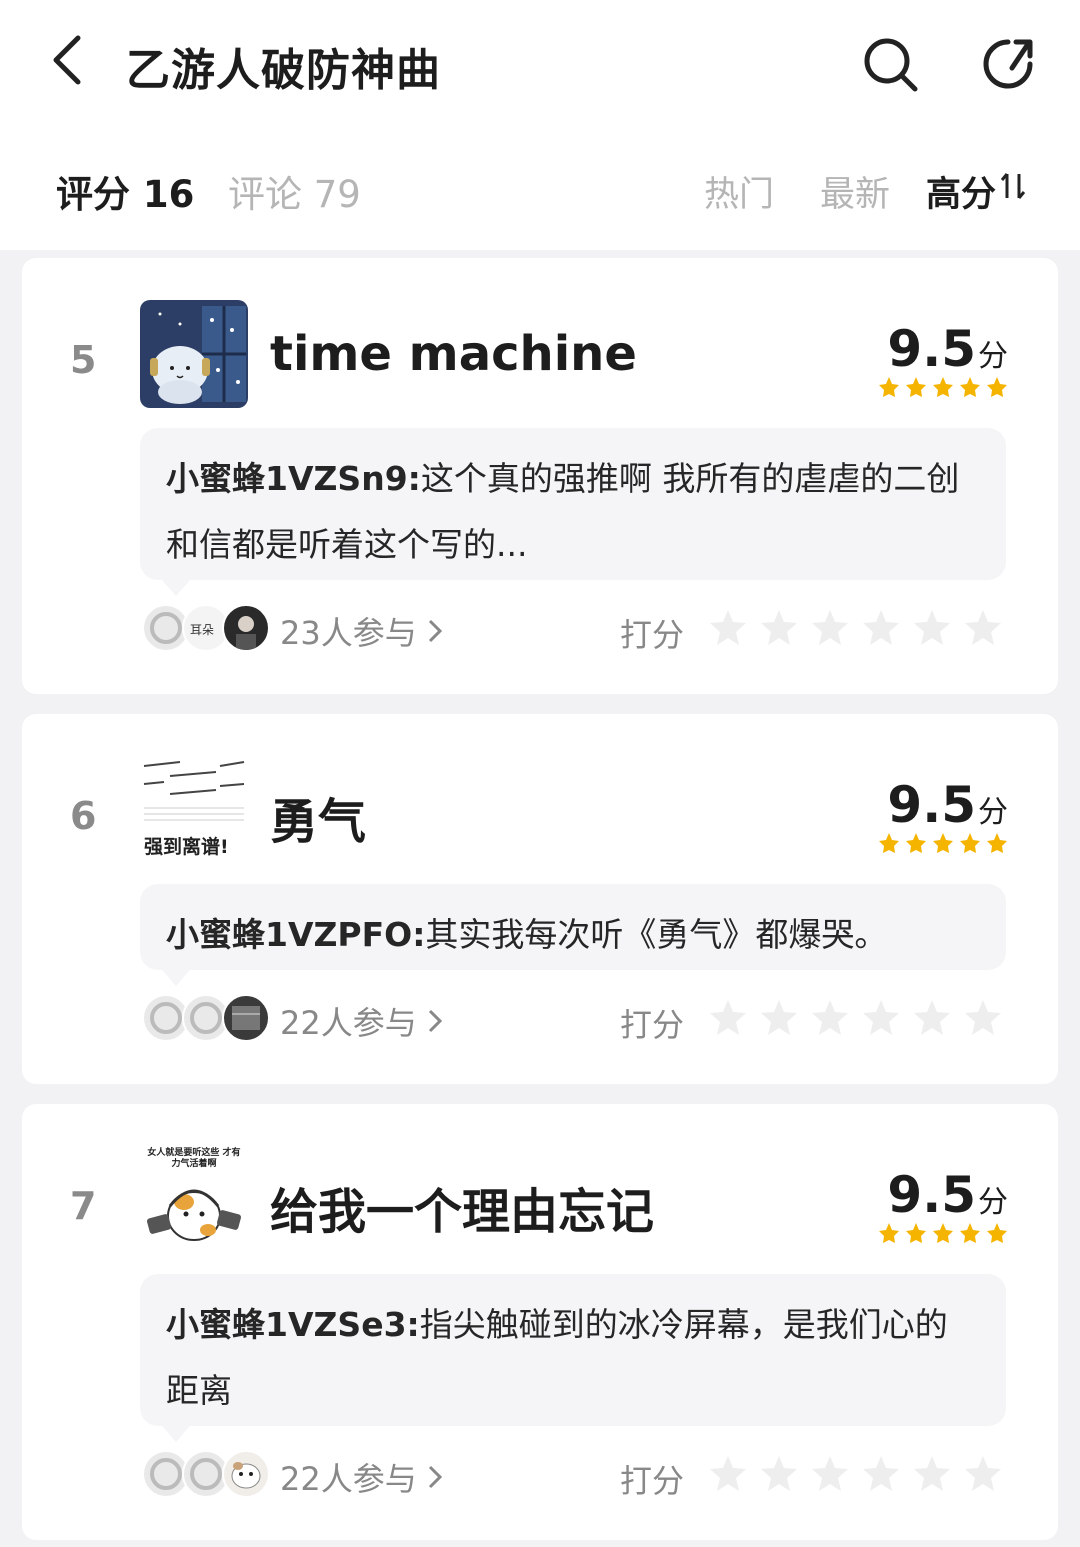  What do you see at coordinates (194, 354) in the screenshot?
I see `song-cover` at bounding box center [194, 354].